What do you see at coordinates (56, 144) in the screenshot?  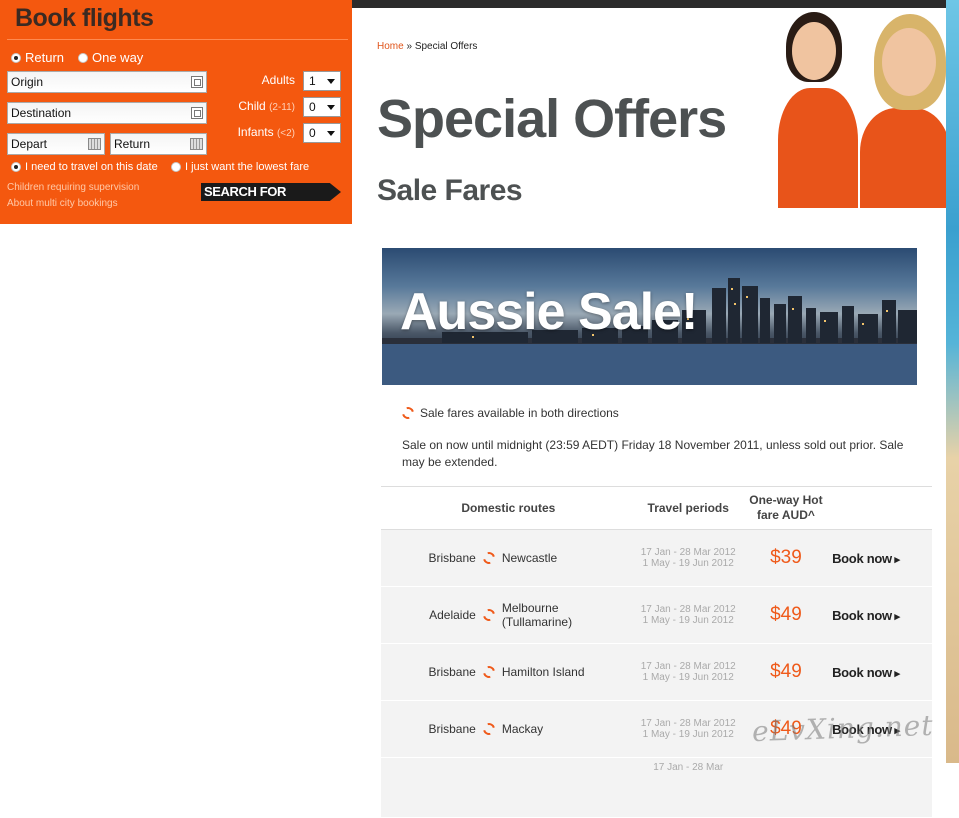 I see `depart-date-field: Depart` at bounding box center [56, 144].